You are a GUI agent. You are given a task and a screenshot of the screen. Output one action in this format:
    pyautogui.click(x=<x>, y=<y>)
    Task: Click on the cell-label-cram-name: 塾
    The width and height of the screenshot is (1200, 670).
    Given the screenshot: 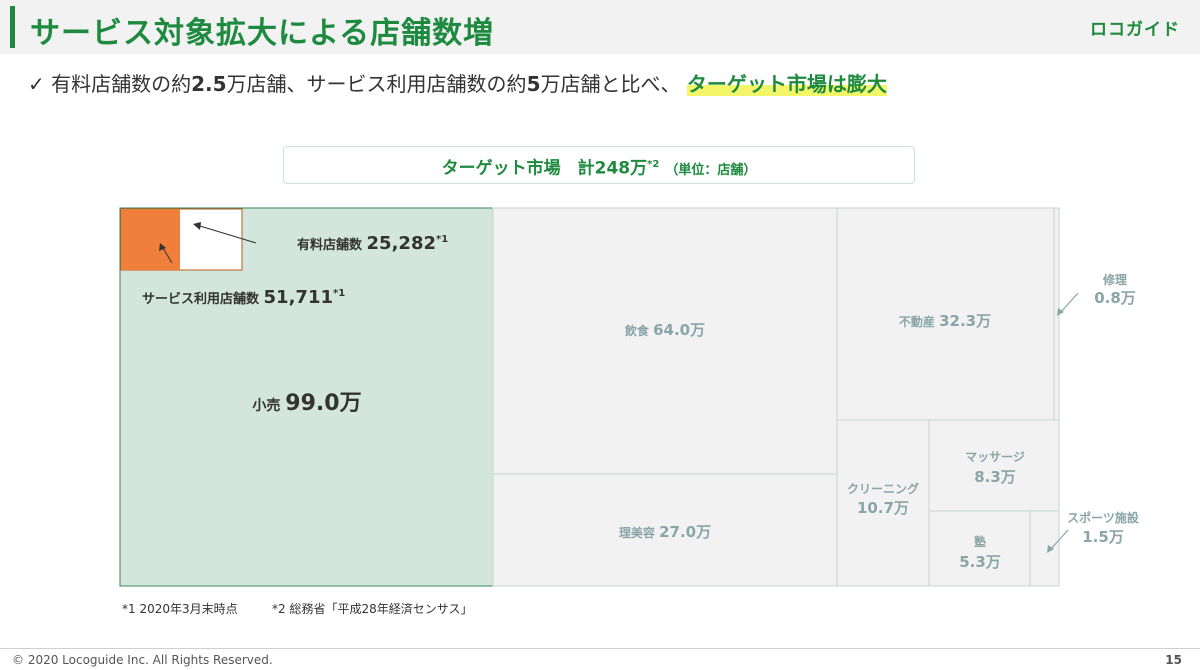 What is the action you would take?
    pyautogui.click(x=980, y=541)
    